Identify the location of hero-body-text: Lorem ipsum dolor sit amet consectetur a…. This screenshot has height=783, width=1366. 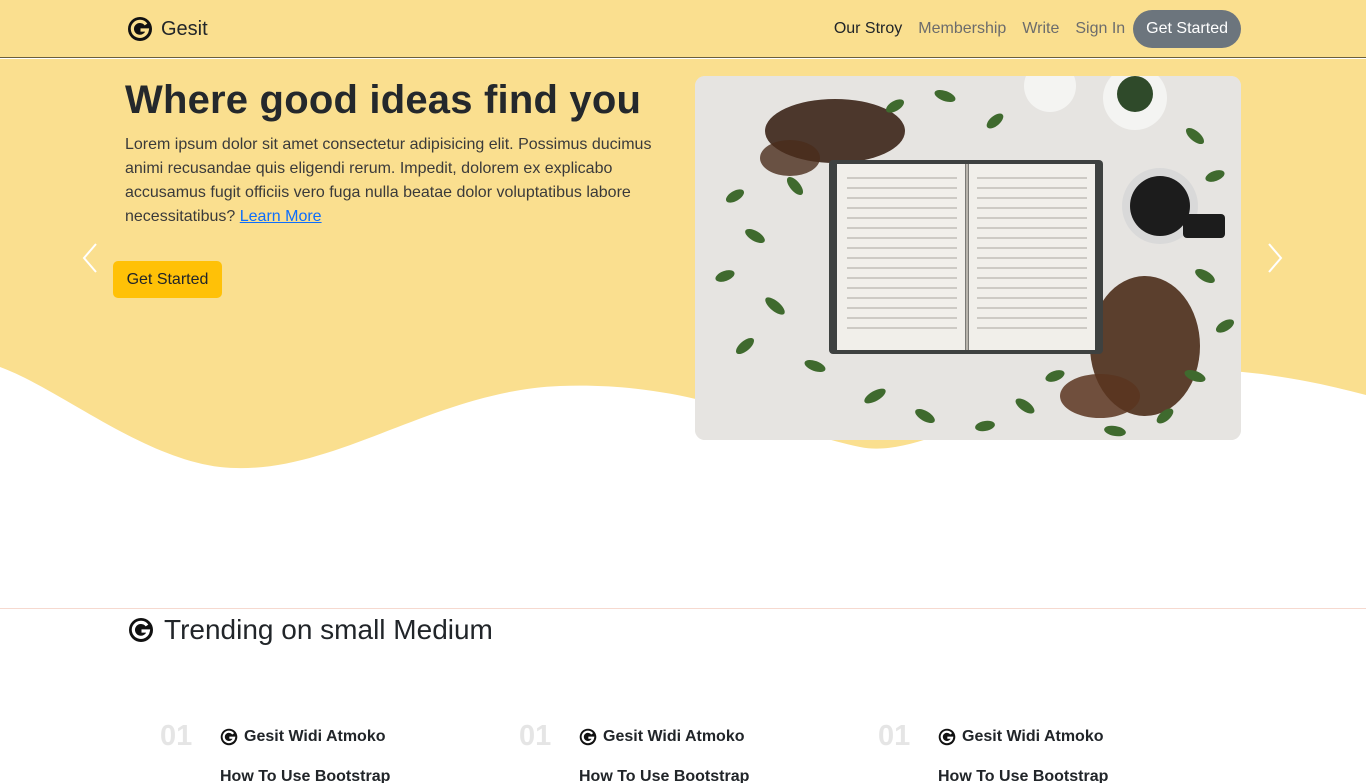
(388, 180).